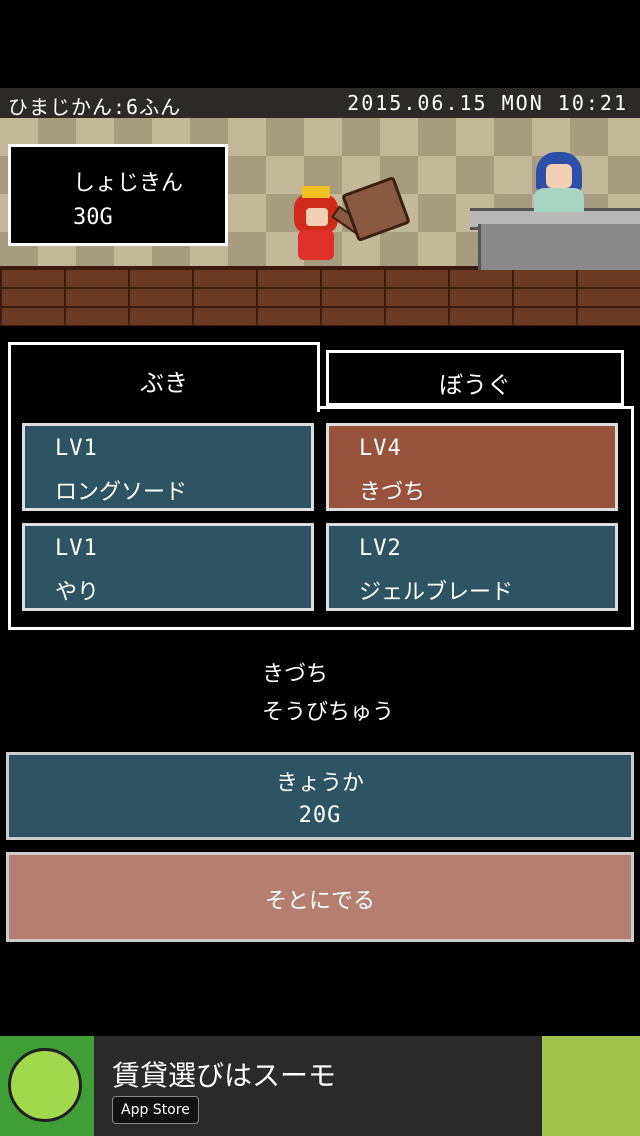 This screenshot has width=640, height=1136. I want to click on shop-counter, so click(559, 247).